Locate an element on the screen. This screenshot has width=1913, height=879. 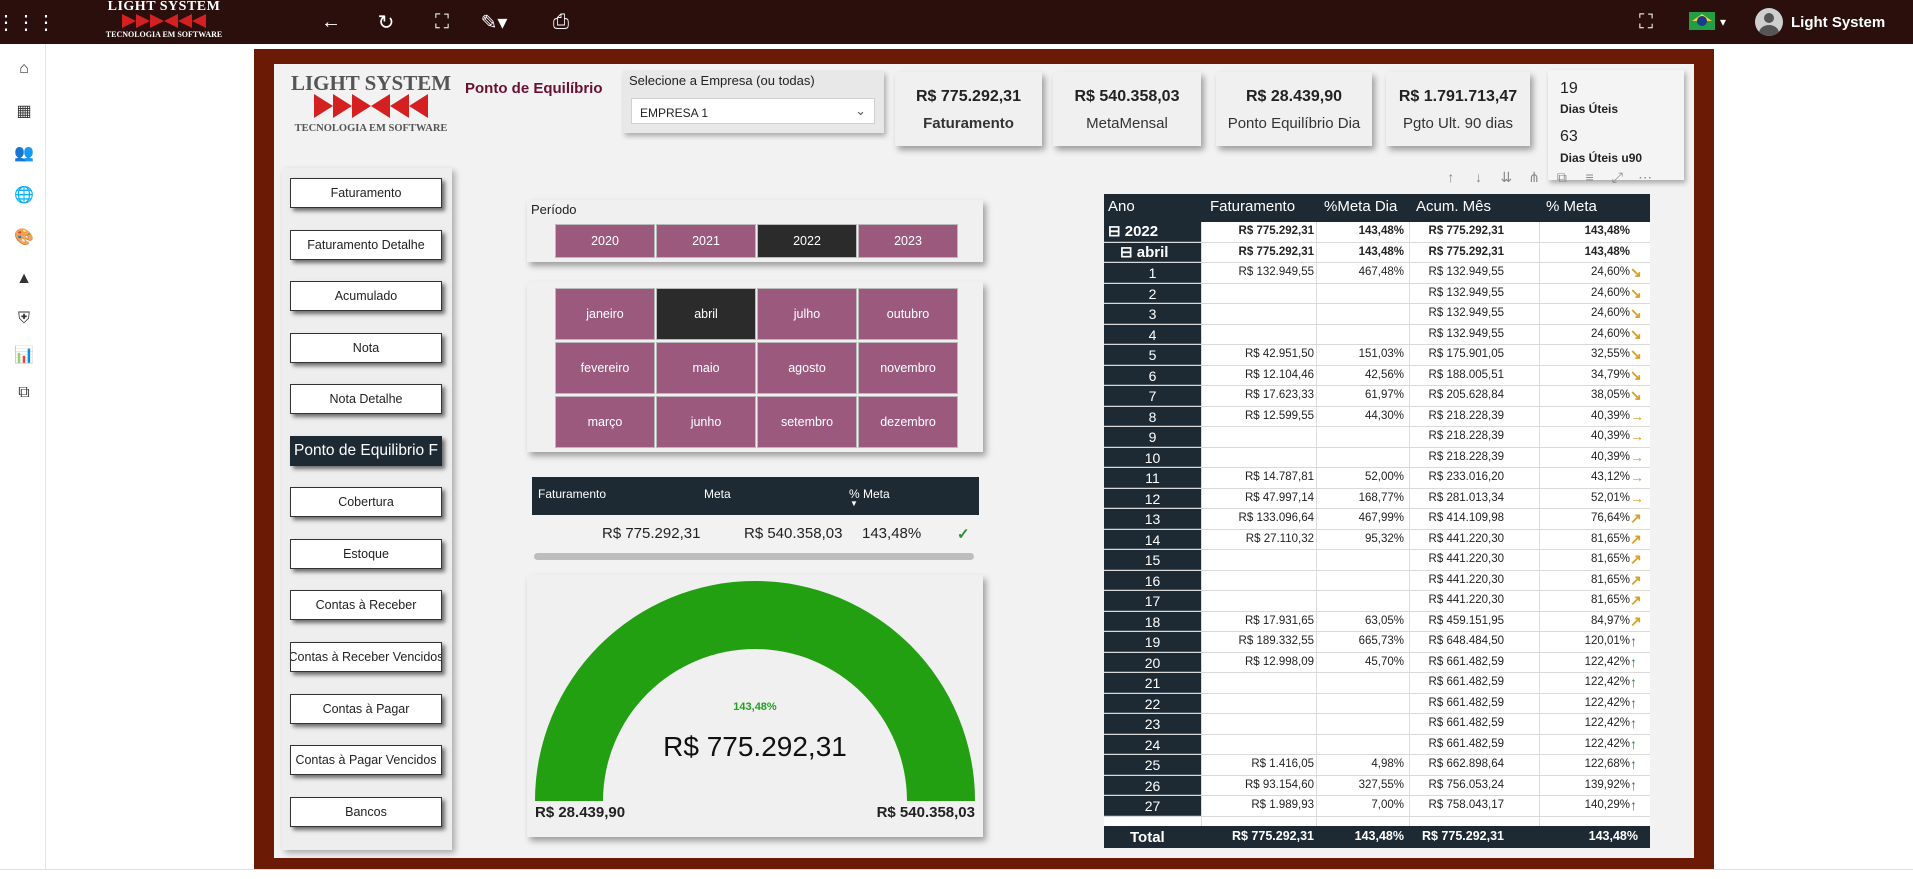
trend-right-icon: → is located at coordinates (1637, 497).